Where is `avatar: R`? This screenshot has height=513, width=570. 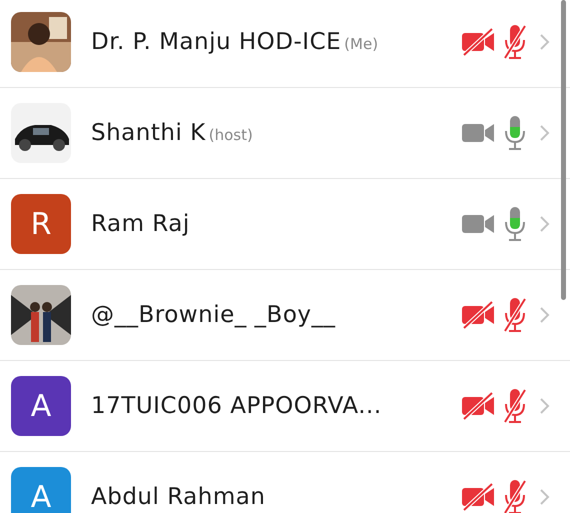
avatar: R is located at coordinates (41, 224).